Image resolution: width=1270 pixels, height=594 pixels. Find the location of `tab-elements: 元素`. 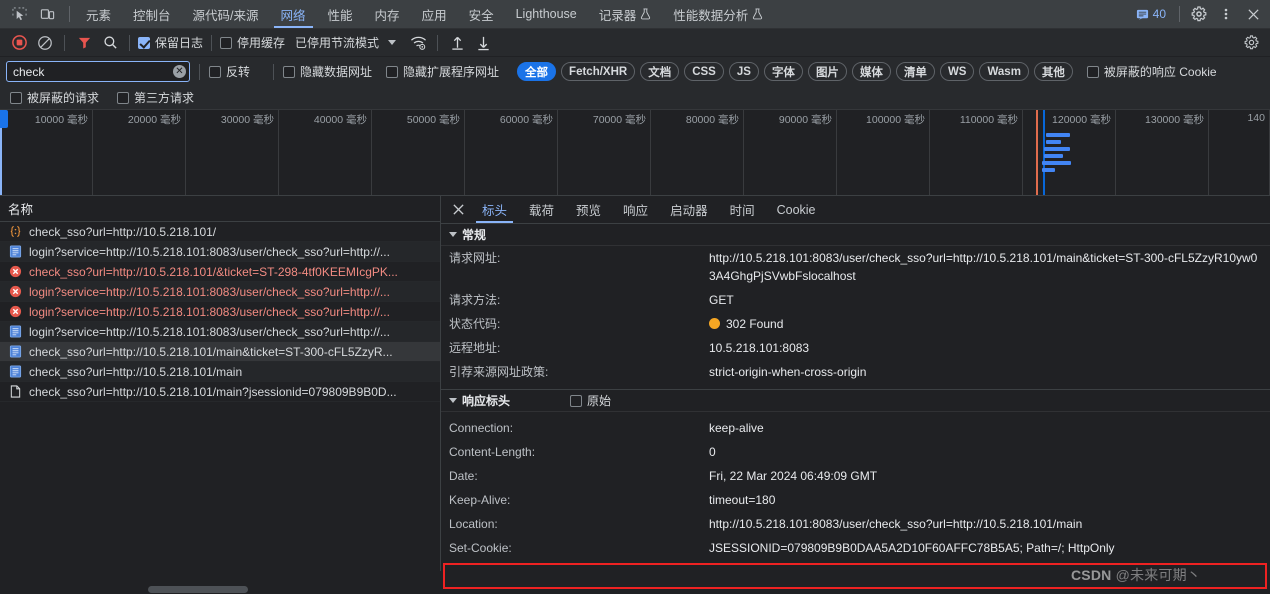

tab-elements: 元素 is located at coordinates (98, 14).